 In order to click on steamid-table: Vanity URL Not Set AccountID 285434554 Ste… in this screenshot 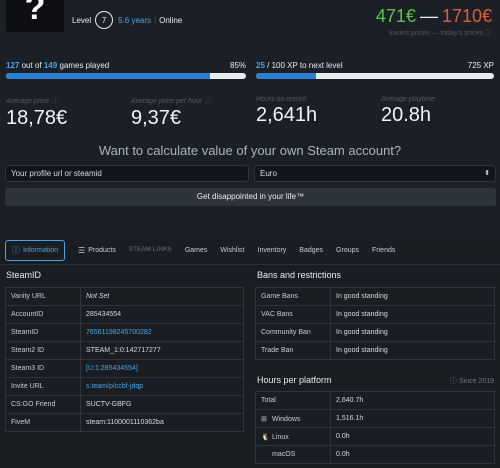, I will do `click(124, 359)`.